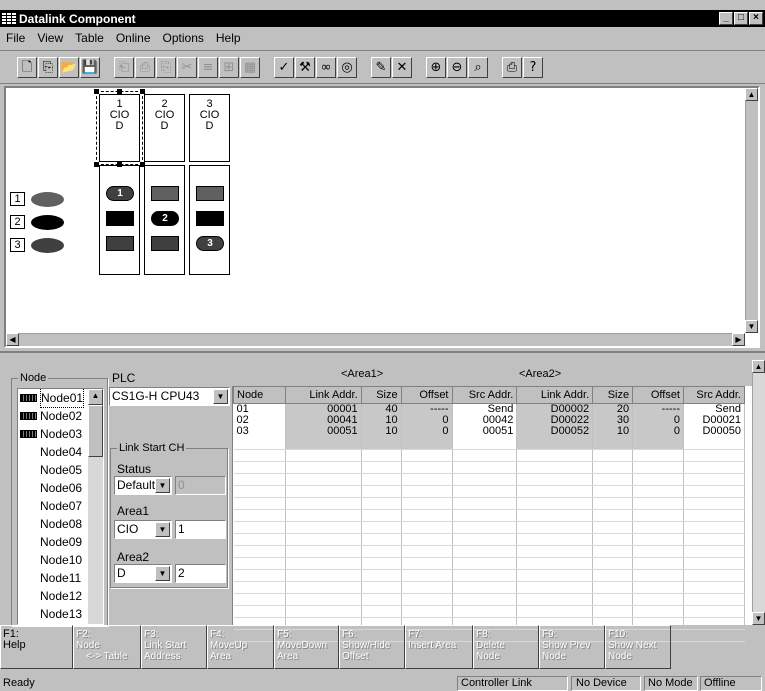 The width and height of the screenshot is (765, 691). I want to click on delete-icon: ✕, so click(402, 67).